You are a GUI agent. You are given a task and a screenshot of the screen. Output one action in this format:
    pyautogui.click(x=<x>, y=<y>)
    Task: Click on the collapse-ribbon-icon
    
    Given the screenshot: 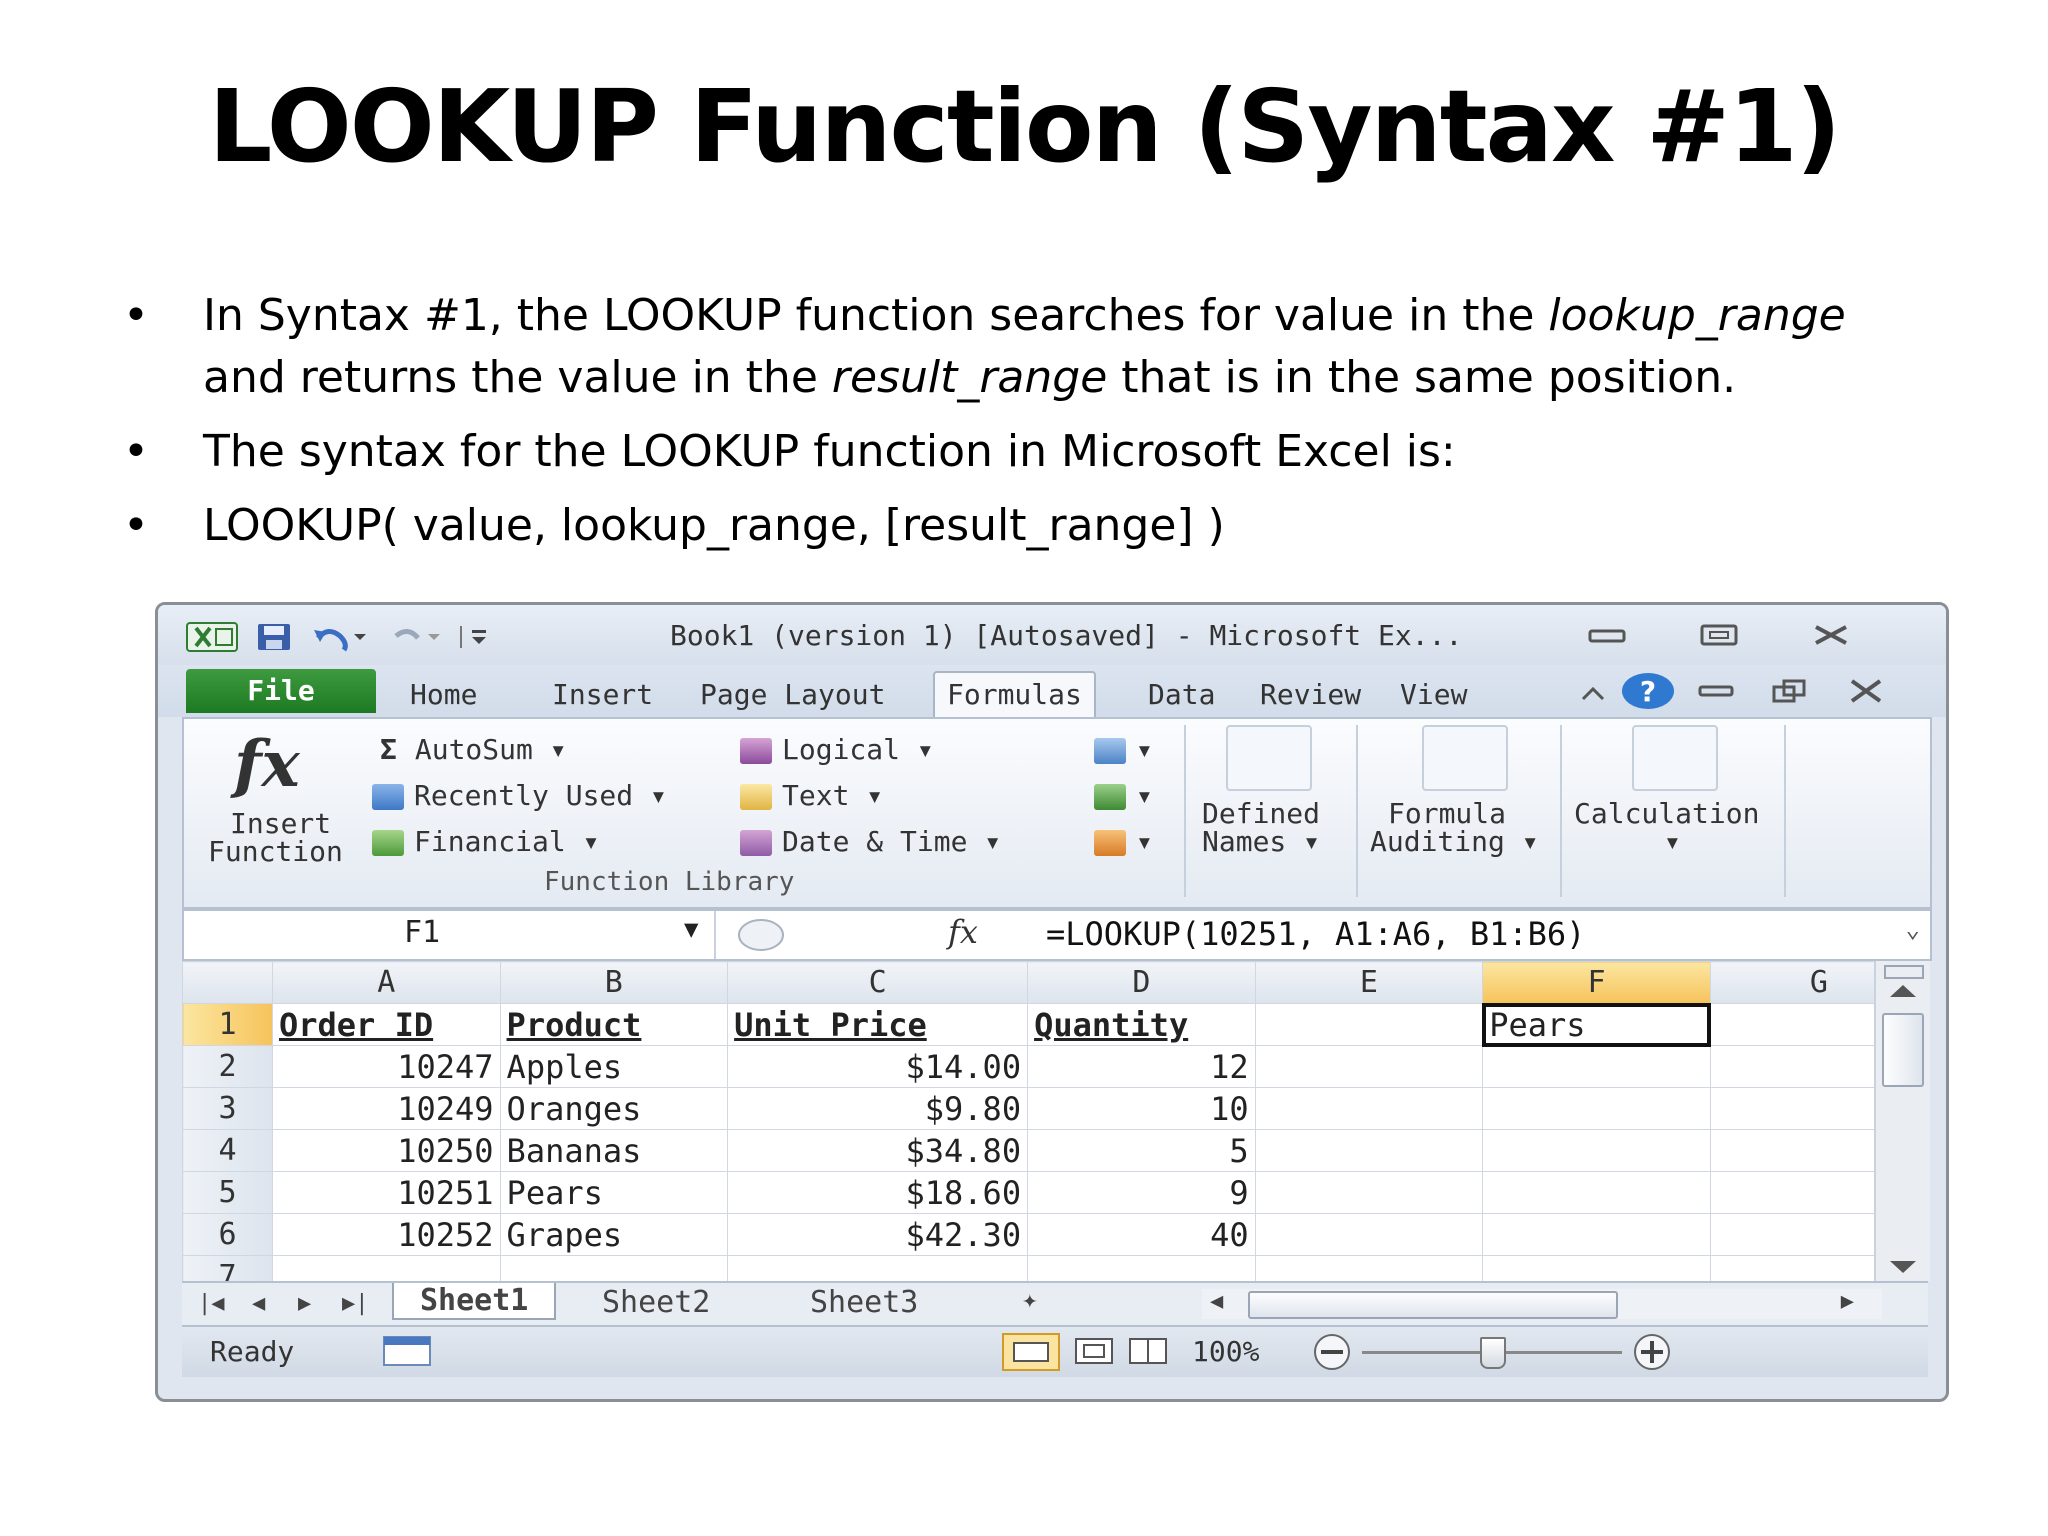 What is the action you would take?
    pyautogui.click(x=1593, y=693)
    